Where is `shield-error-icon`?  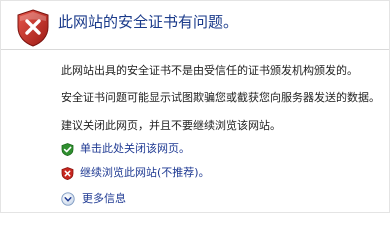
shield-error-icon is located at coordinates (33, 28).